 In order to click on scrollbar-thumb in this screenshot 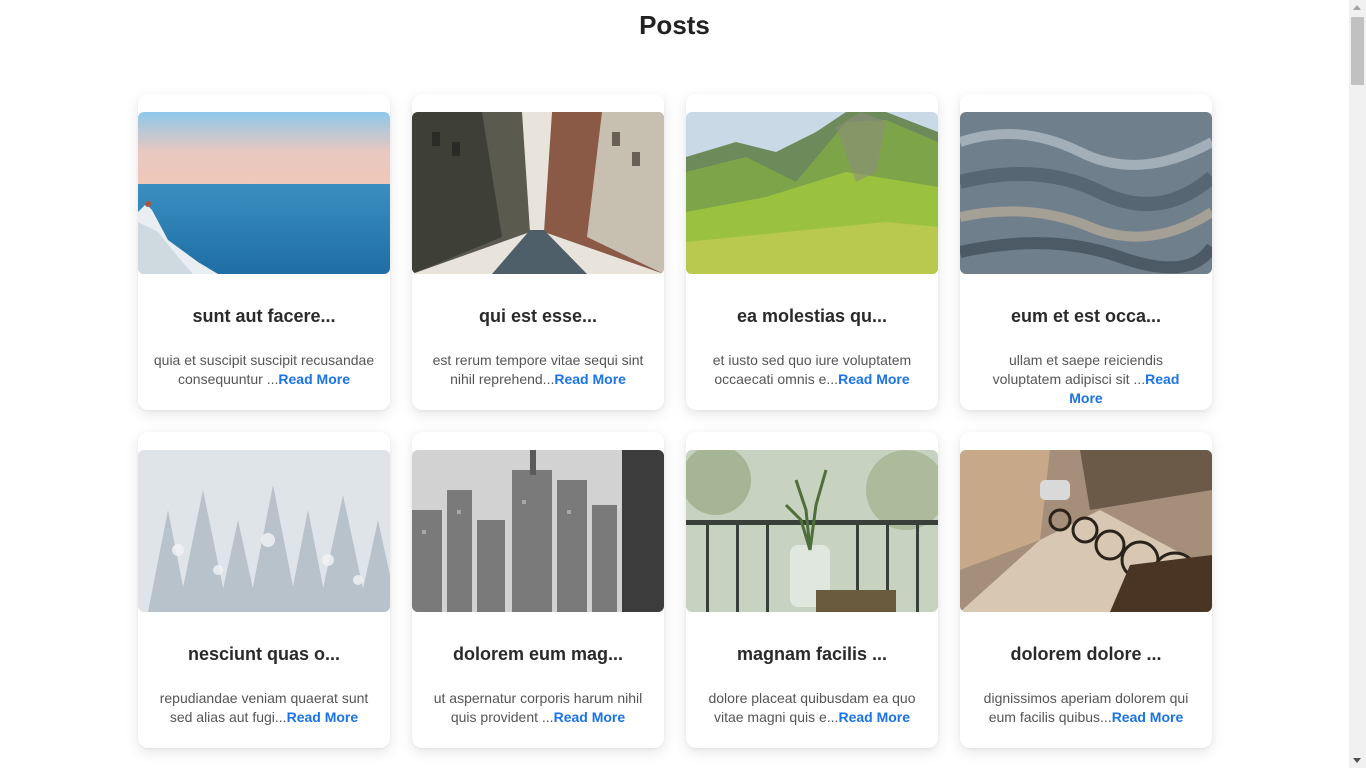, I will do `click(1357, 51)`.